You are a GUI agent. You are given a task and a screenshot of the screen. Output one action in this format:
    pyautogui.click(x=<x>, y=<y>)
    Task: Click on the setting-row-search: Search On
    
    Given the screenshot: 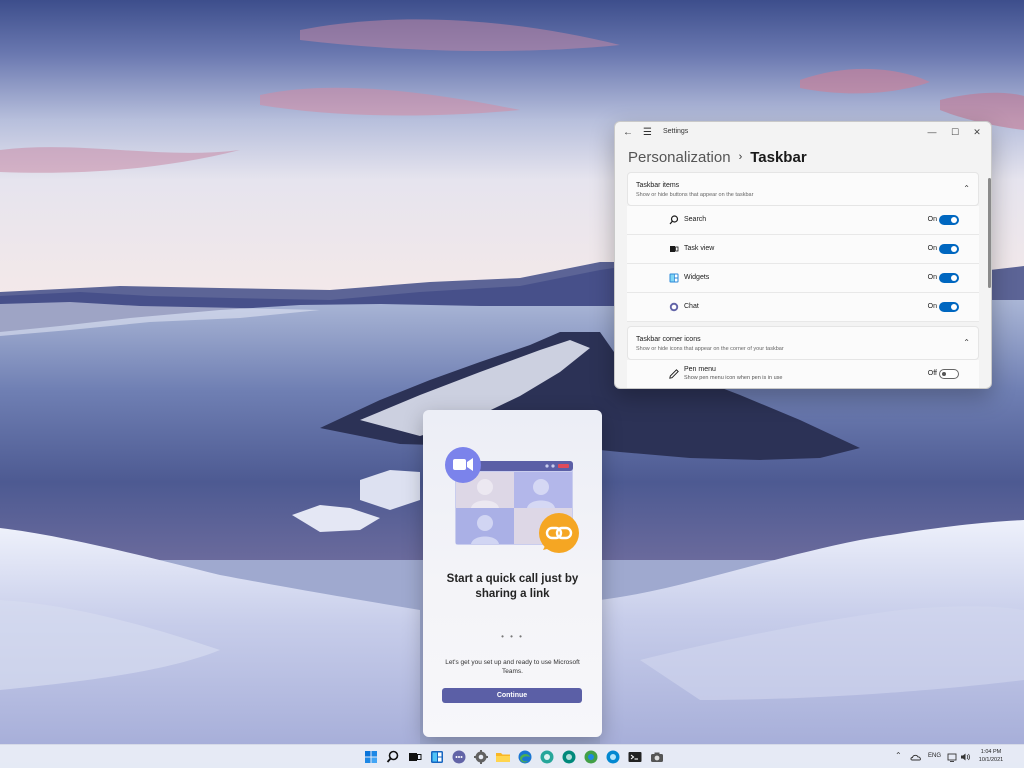 What is the action you would take?
    pyautogui.click(x=803, y=220)
    